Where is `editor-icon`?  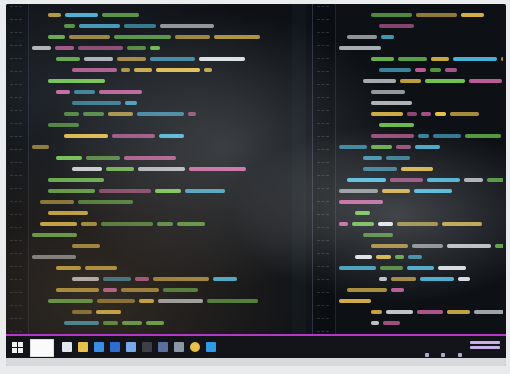
editor-icon is located at coordinates (163, 347).